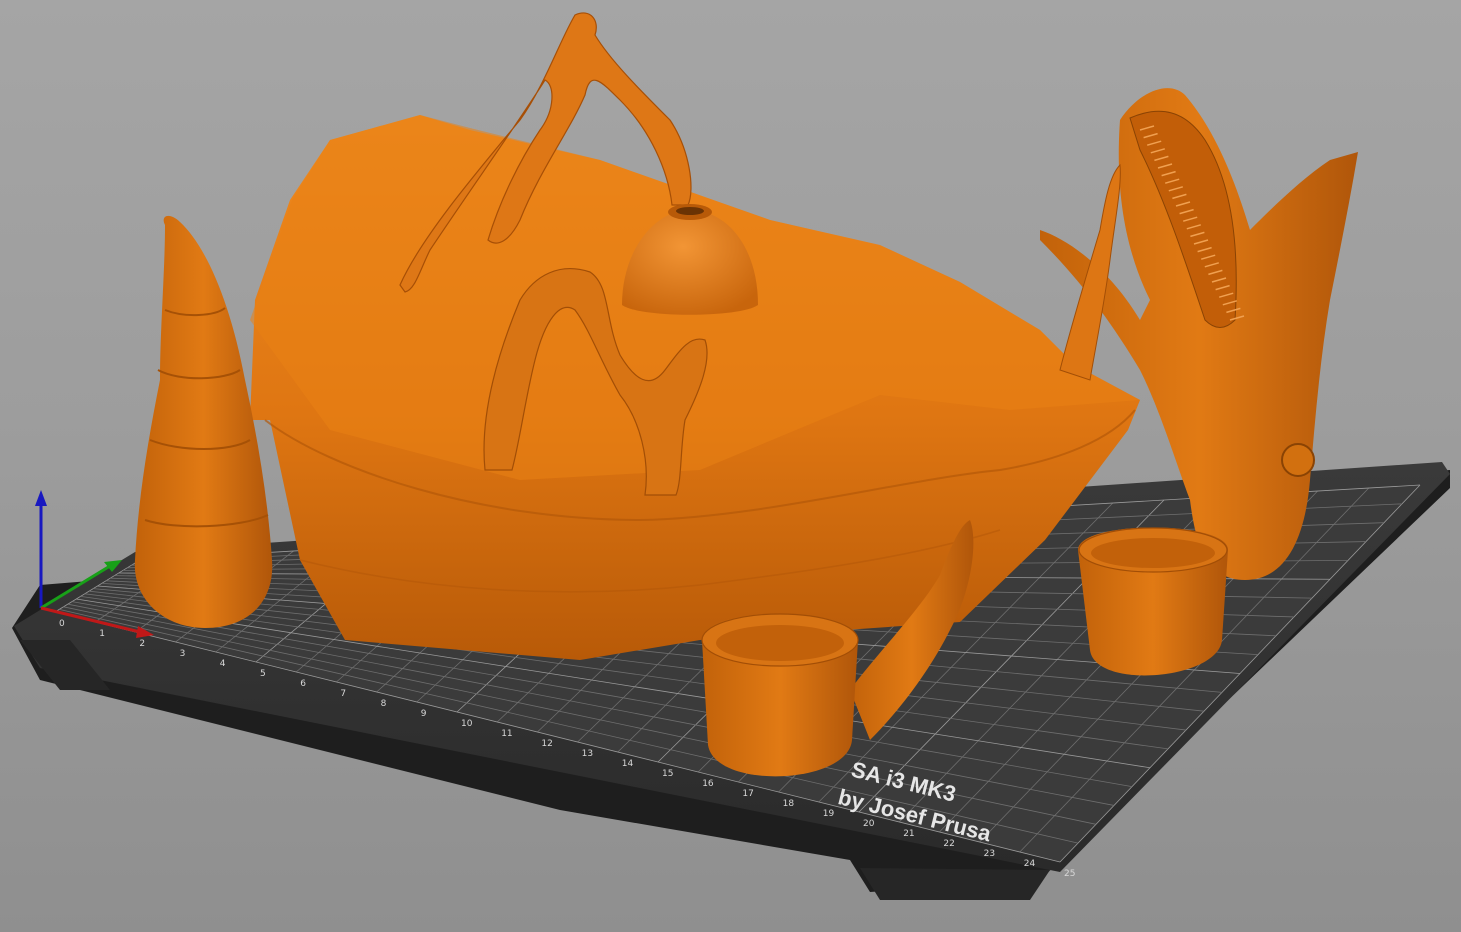  I want to click on bed-tick-label: 10, so click(467, 724).